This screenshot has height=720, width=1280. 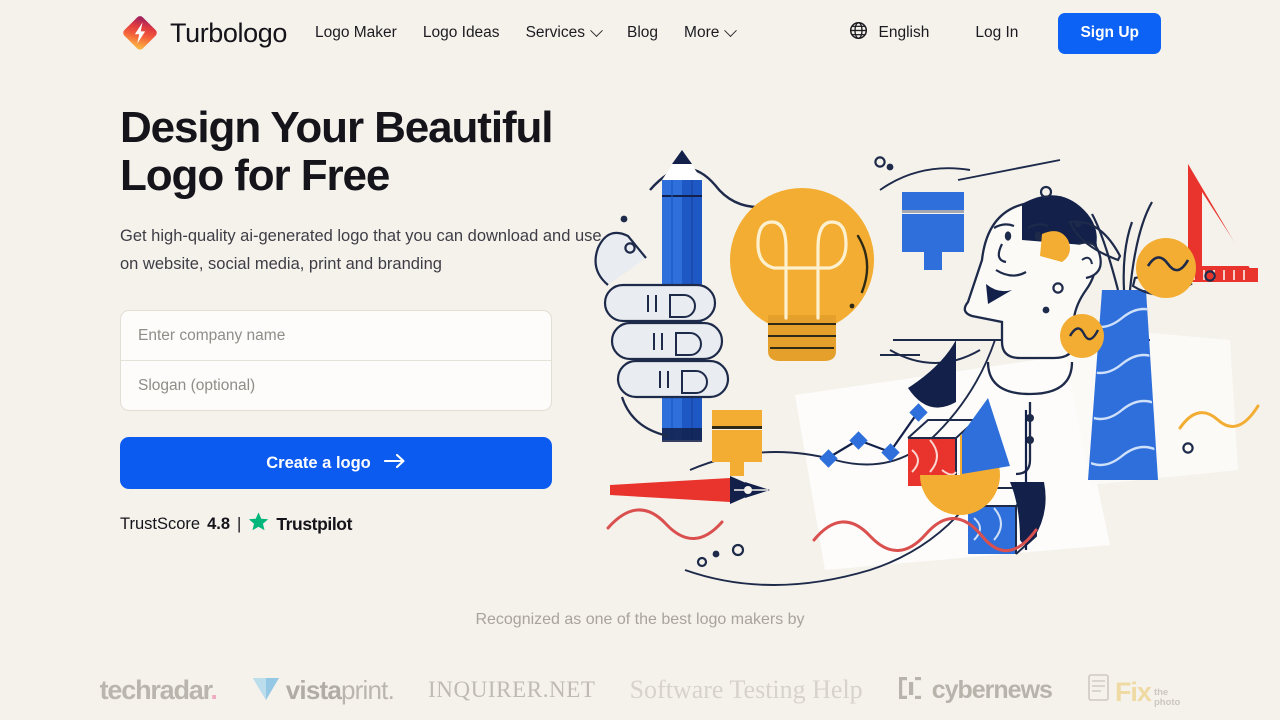 What do you see at coordinates (1099, 690) in the screenshot?
I see `fixthephoto-paper-icon` at bounding box center [1099, 690].